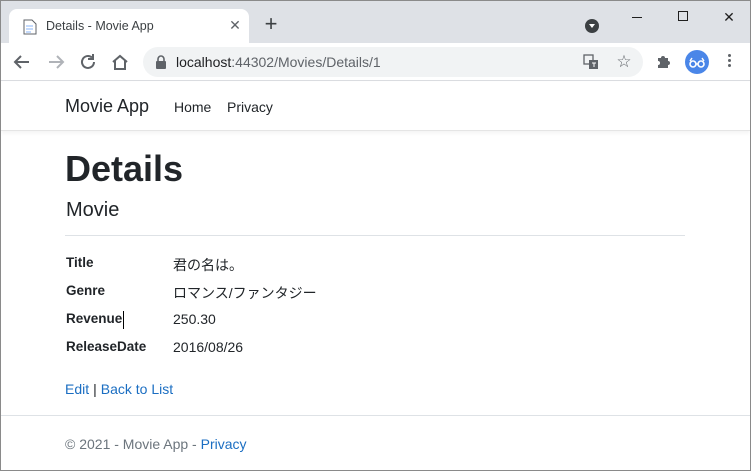 This screenshot has width=751, height=471. What do you see at coordinates (250, 107) in the screenshot?
I see `nav-privacy-link: Privacy` at bounding box center [250, 107].